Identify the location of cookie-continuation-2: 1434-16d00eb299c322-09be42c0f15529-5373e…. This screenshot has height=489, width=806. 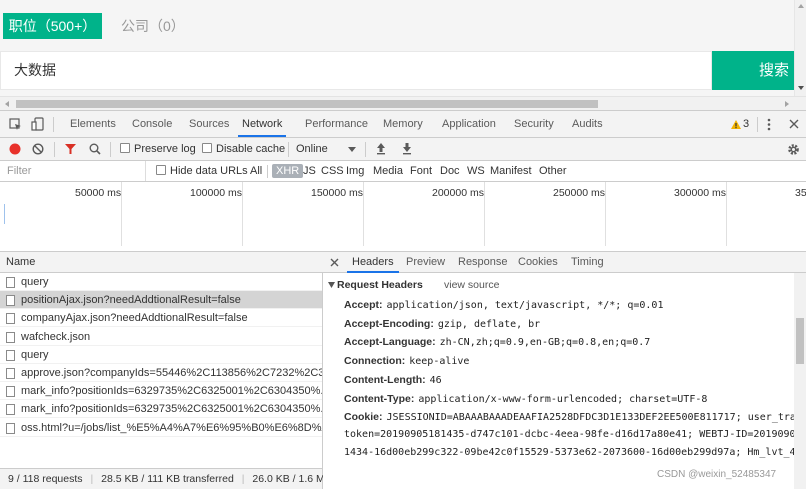
(575, 452).